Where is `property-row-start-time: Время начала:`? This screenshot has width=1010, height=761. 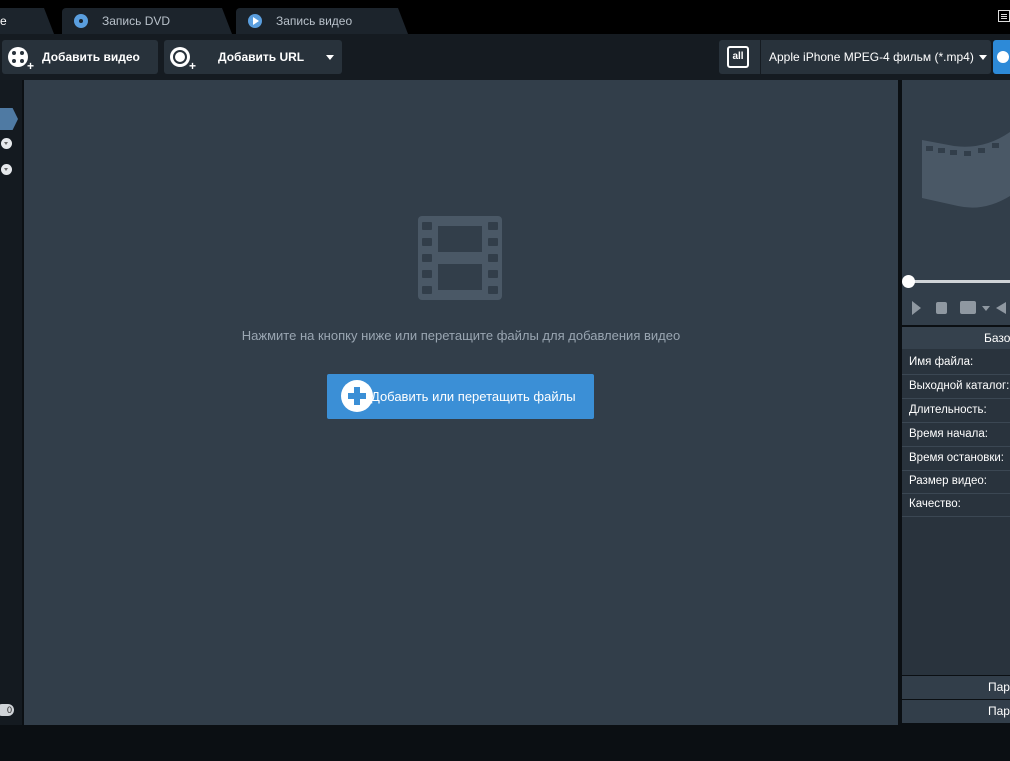
property-row-start-time: Время начала: is located at coordinates (956, 435).